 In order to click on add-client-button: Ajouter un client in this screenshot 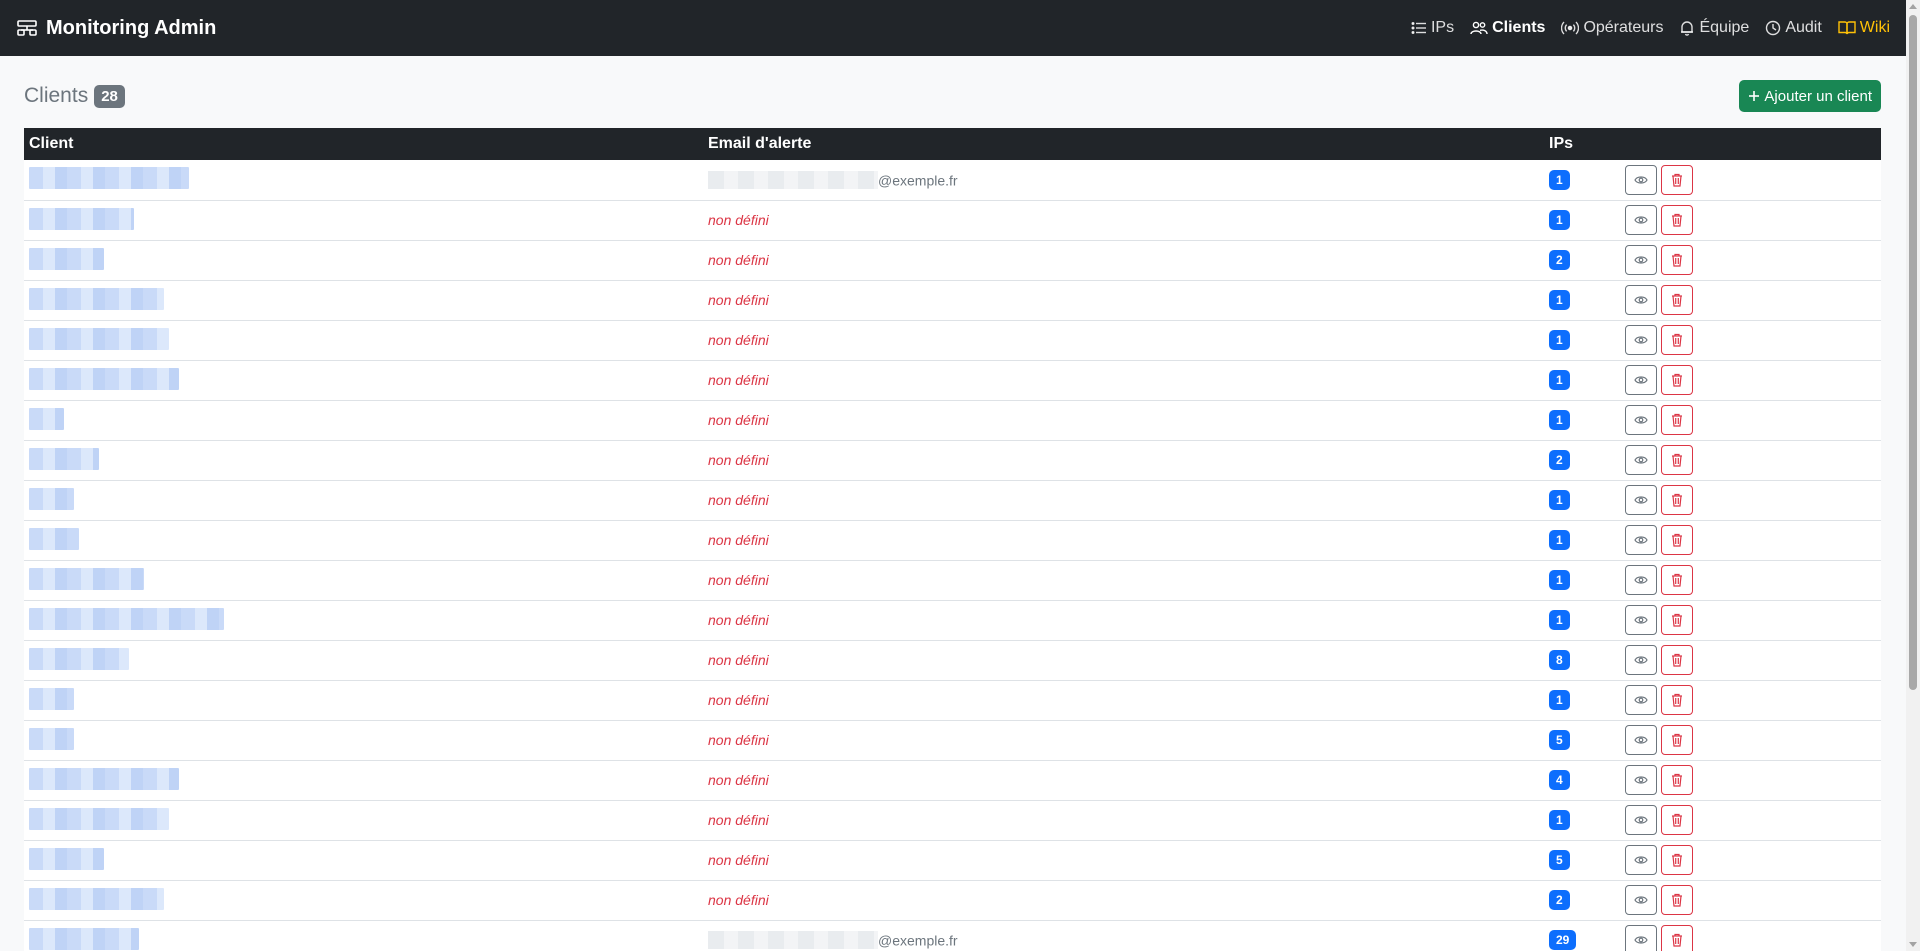, I will do `click(1810, 96)`.